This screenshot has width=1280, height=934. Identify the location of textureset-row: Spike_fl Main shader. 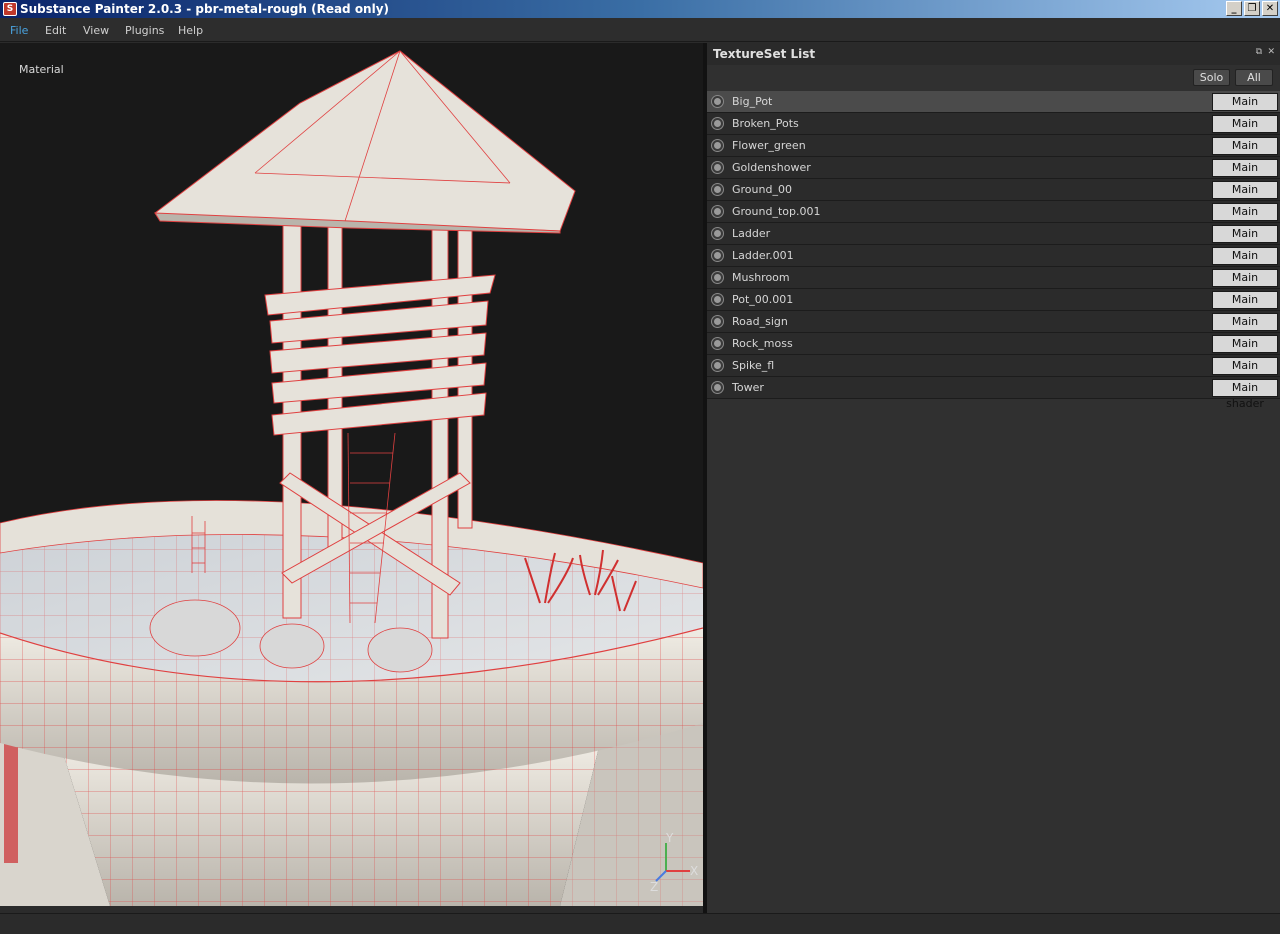
(993, 371).